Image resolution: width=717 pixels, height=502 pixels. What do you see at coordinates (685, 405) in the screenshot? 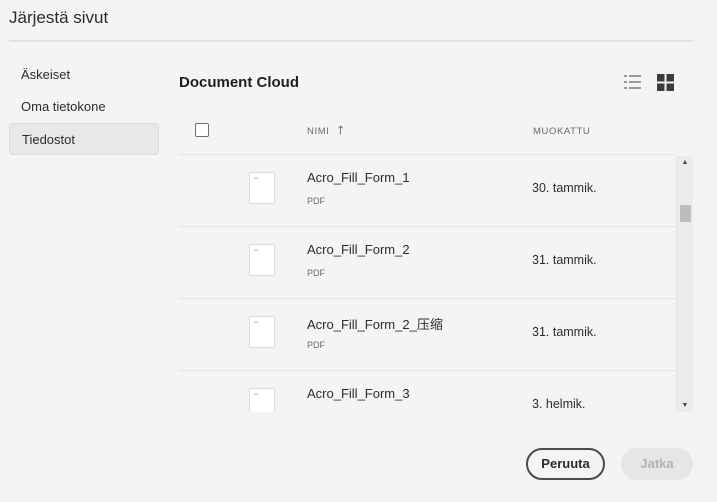
I see `scroll-down-icon: ▼` at bounding box center [685, 405].